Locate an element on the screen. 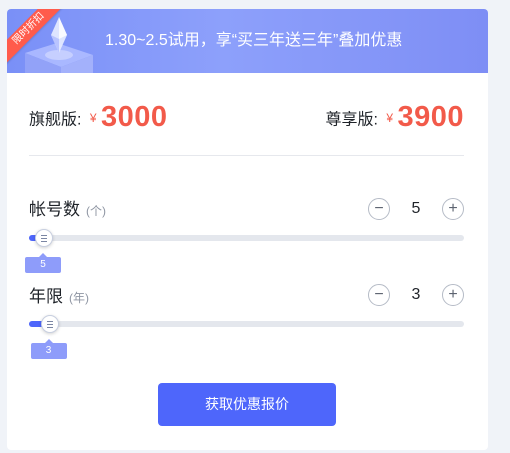  promo-banner: 限时折扣 1.30~2.5试用，享“买三年送三年”叠加优惠 is located at coordinates (247, 41).